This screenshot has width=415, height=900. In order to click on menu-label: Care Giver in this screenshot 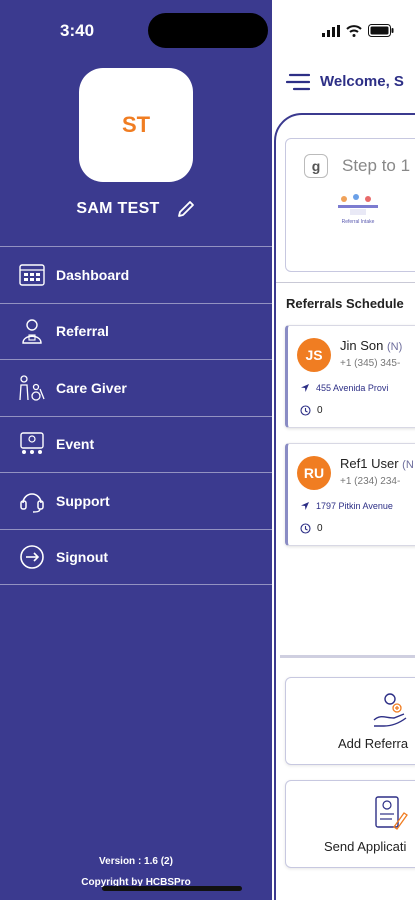, I will do `click(91, 387)`.